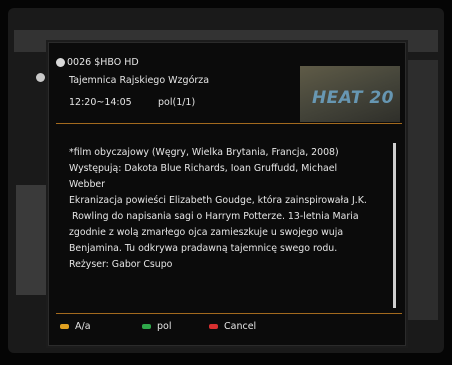 The width and height of the screenshot is (452, 365). What do you see at coordinates (164, 326) in the screenshot?
I see `language-button-label: pol` at bounding box center [164, 326].